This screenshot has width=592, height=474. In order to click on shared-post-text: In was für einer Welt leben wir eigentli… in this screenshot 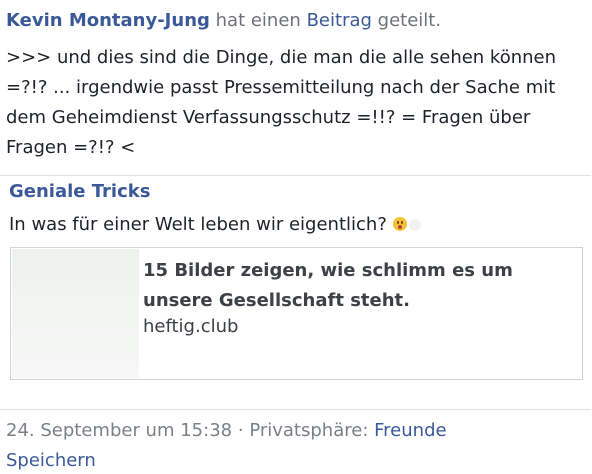, I will do `click(198, 224)`.